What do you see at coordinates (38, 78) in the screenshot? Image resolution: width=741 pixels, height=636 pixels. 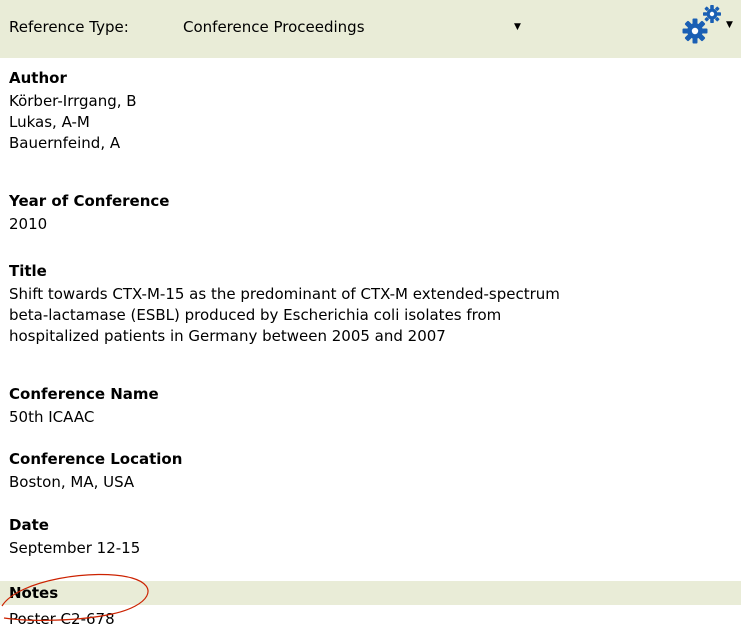 I see `field-label-author: Author` at bounding box center [38, 78].